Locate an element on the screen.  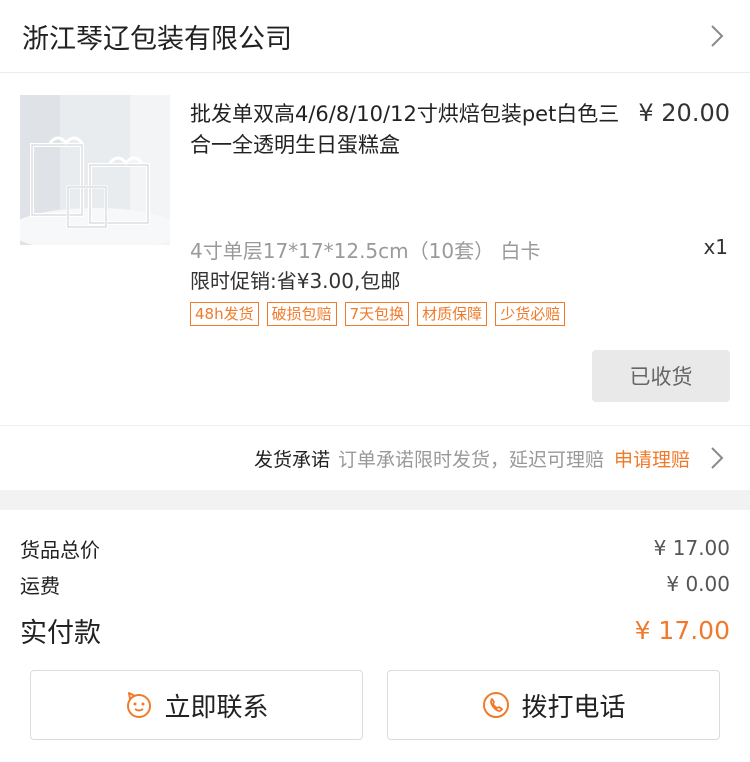
shipping-fee-row: 运费 ¥ 0.00 is located at coordinates (375, 584).